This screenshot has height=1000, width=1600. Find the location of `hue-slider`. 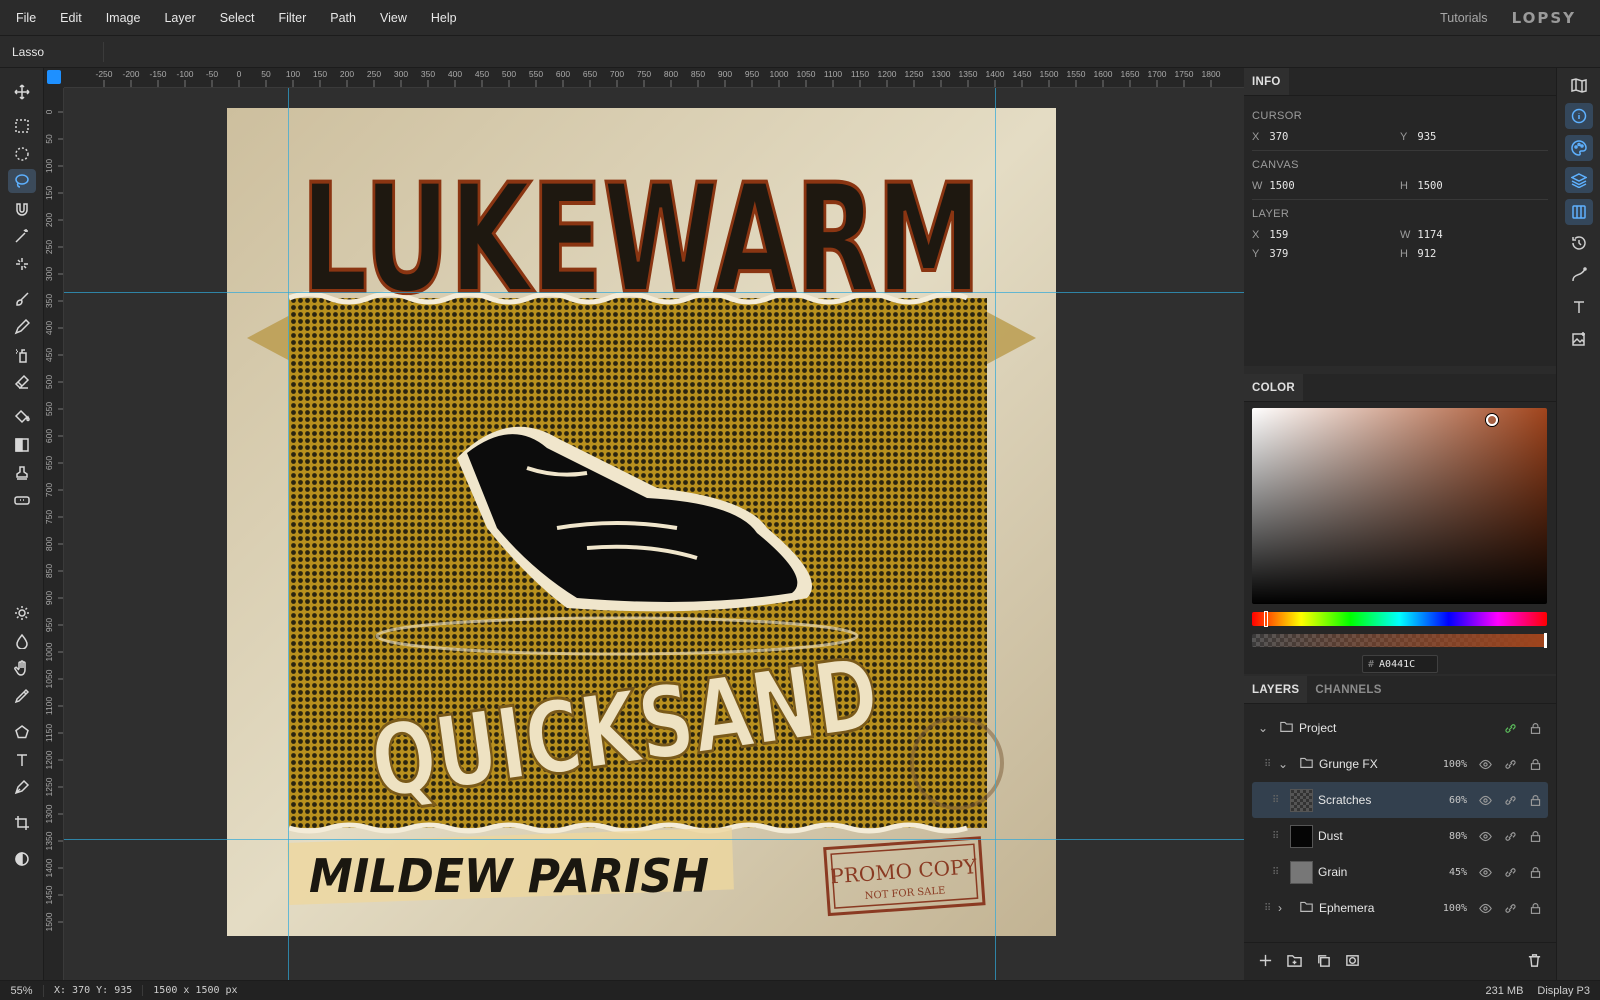

hue-slider is located at coordinates (1399, 619).